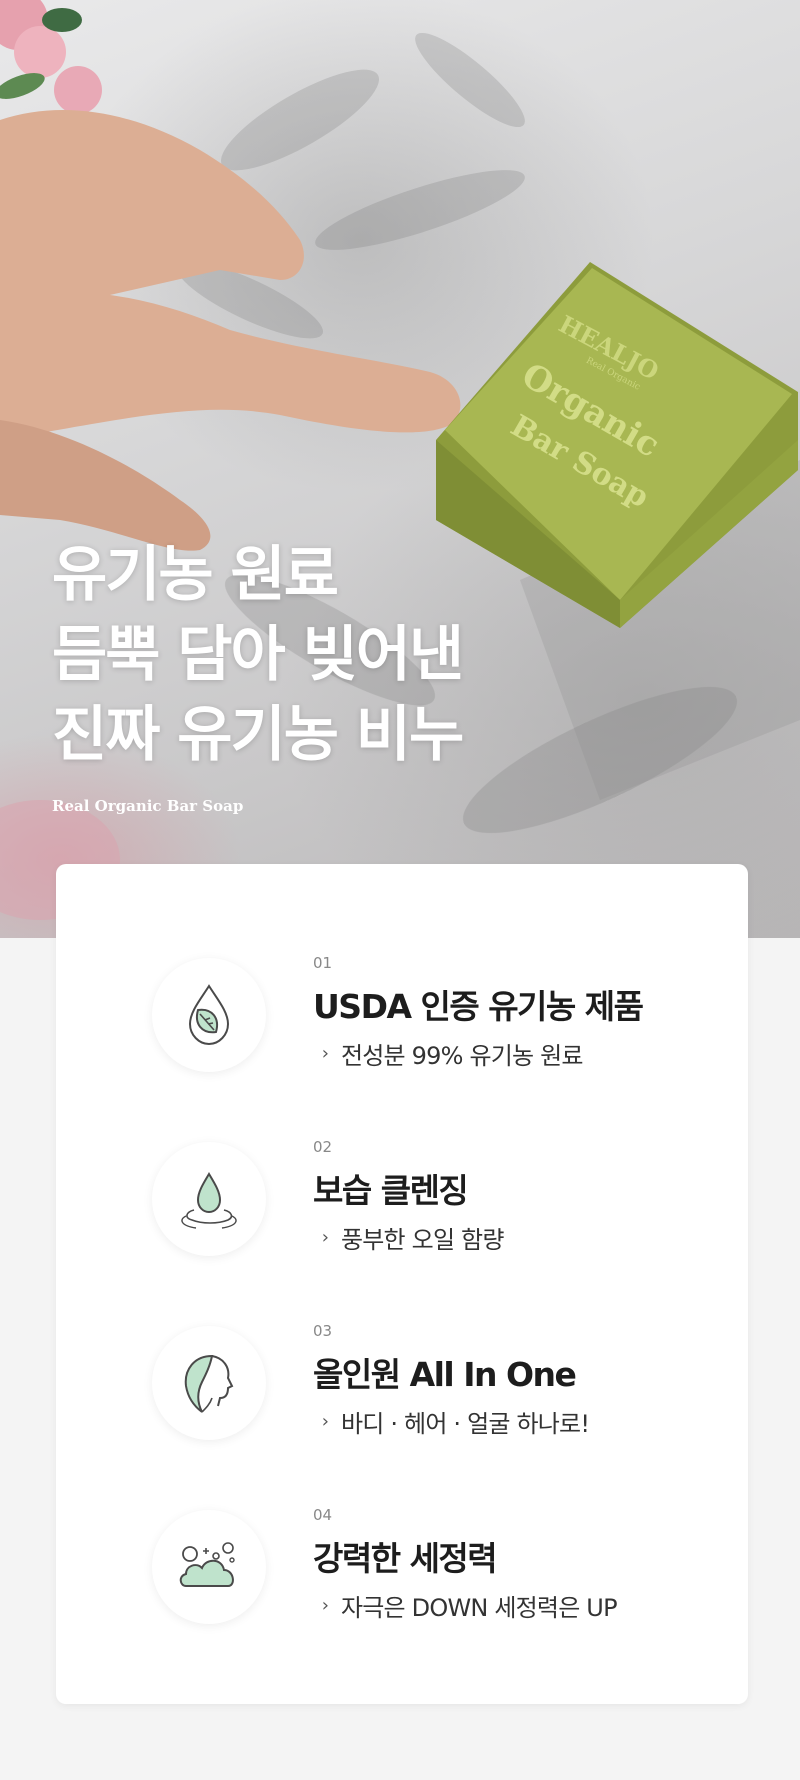 The image size is (800, 1780). What do you see at coordinates (478, 1006) in the screenshot?
I see `feature-title: USDA 인증 유기농 제품` at bounding box center [478, 1006].